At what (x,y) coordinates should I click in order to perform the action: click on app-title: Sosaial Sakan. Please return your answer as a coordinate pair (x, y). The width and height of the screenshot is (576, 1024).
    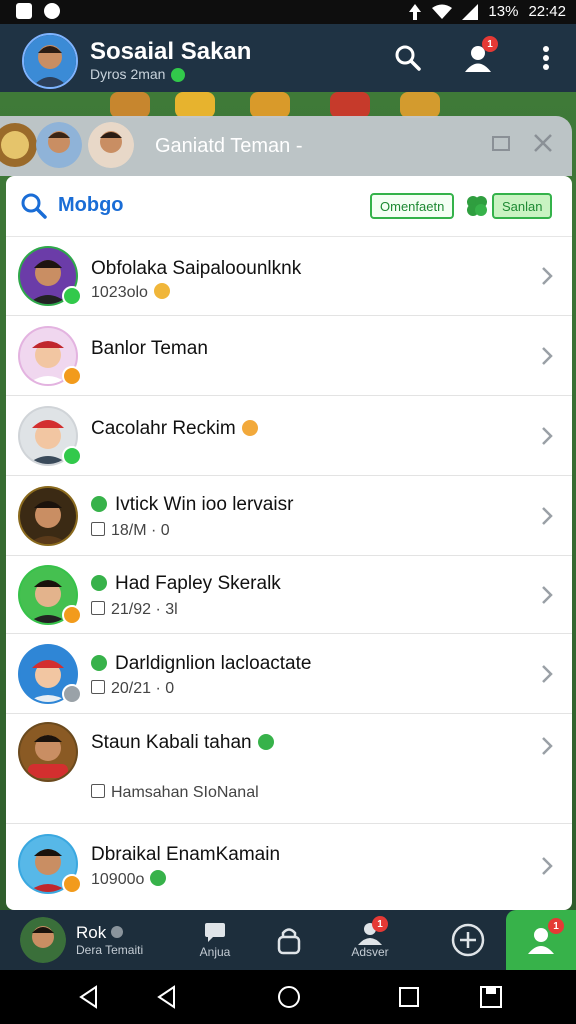
    Looking at the image, I should click on (171, 51).